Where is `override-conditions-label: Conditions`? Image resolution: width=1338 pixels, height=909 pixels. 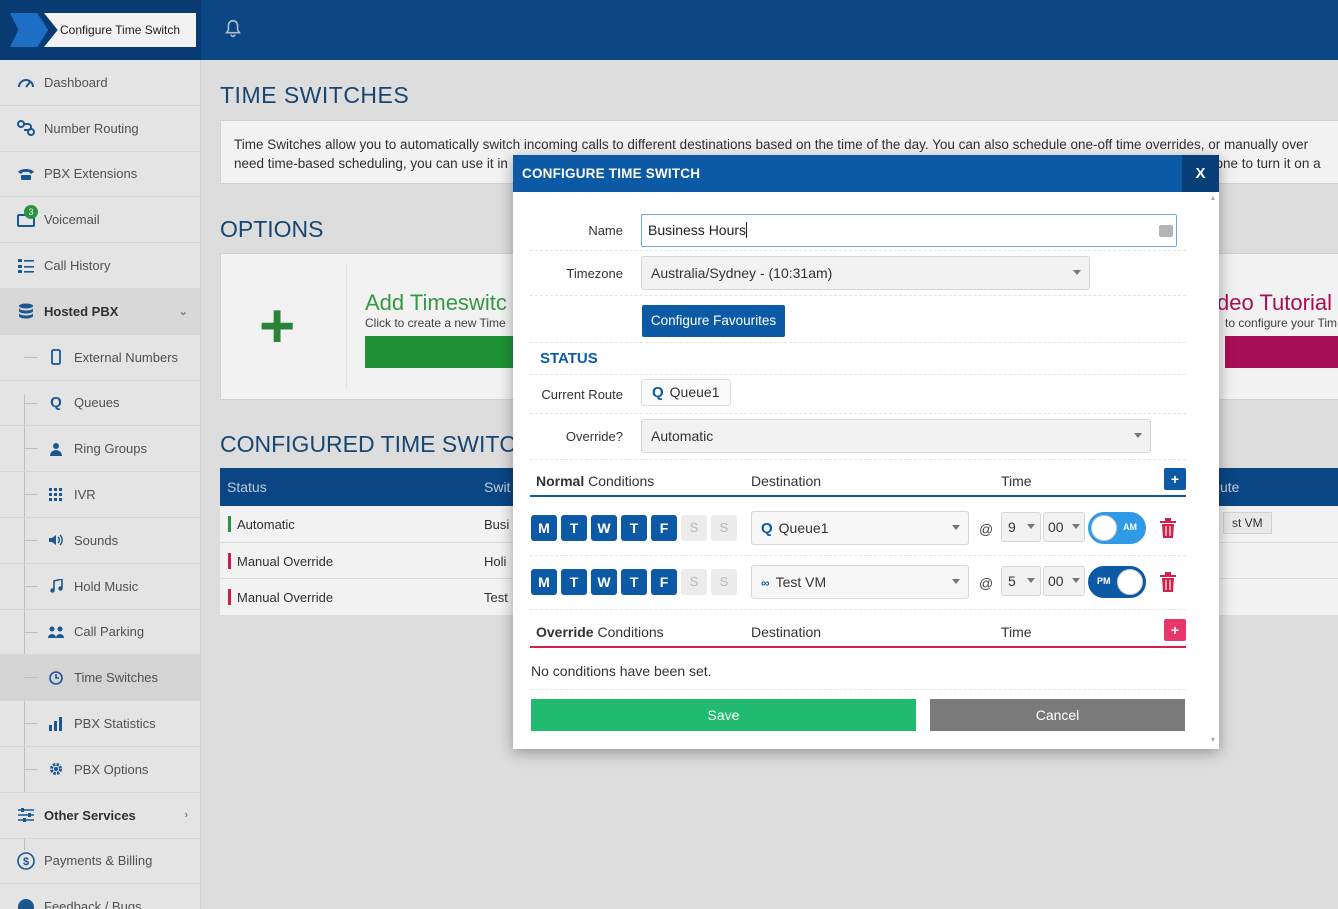
override-conditions-label: Conditions is located at coordinates (628, 632).